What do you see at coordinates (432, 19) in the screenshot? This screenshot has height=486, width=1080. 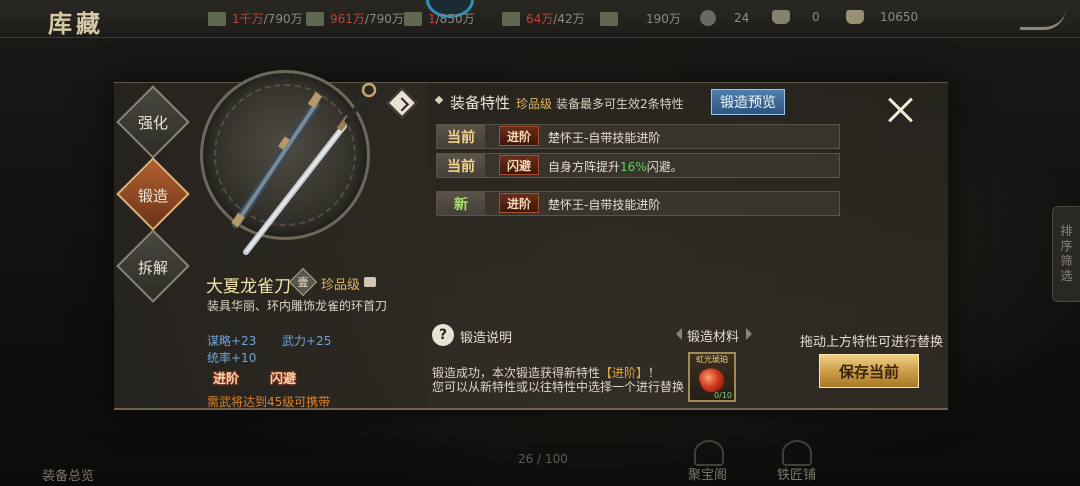 I see `resource-current: 1` at bounding box center [432, 19].